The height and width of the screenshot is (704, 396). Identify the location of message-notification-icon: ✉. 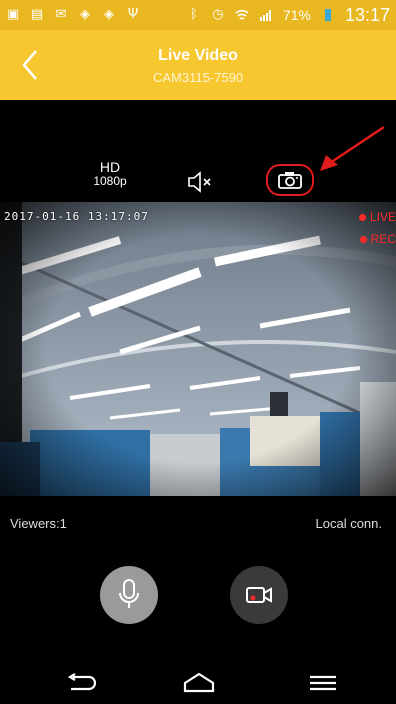
(61, 14).